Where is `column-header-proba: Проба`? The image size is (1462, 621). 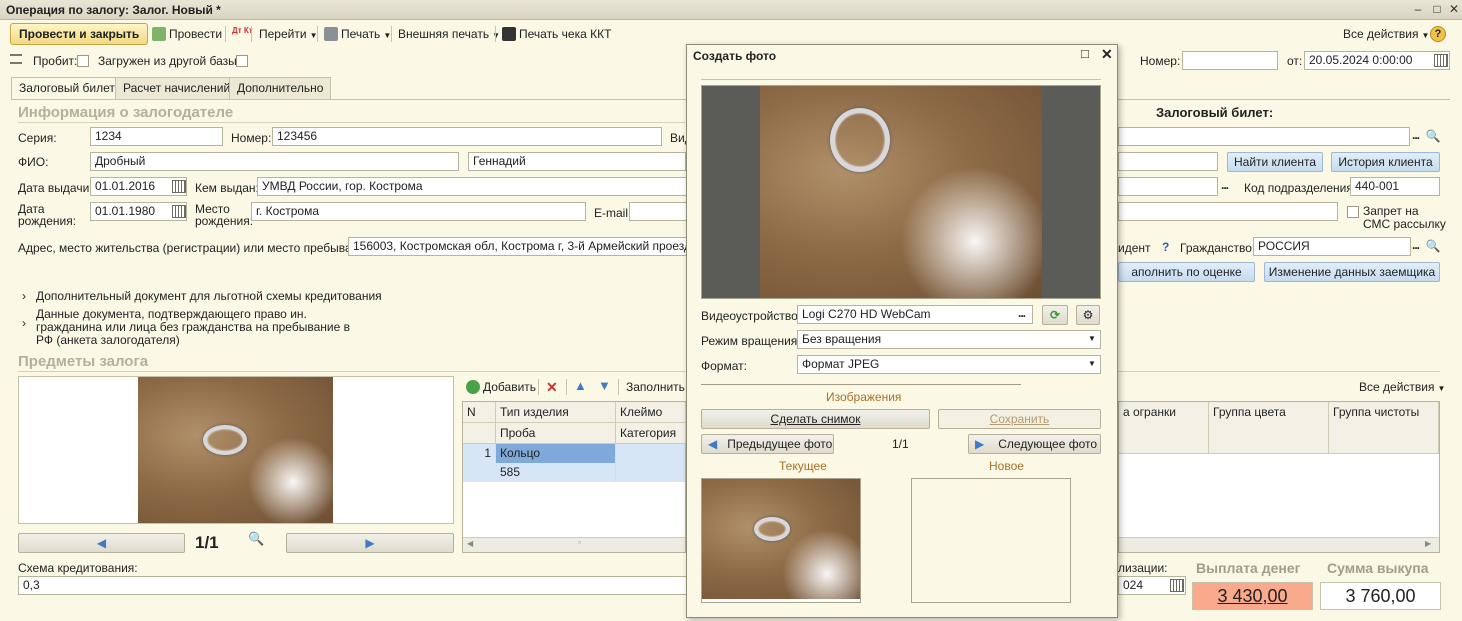 column-header-proba: Проба is located at coordinates (556, 433).